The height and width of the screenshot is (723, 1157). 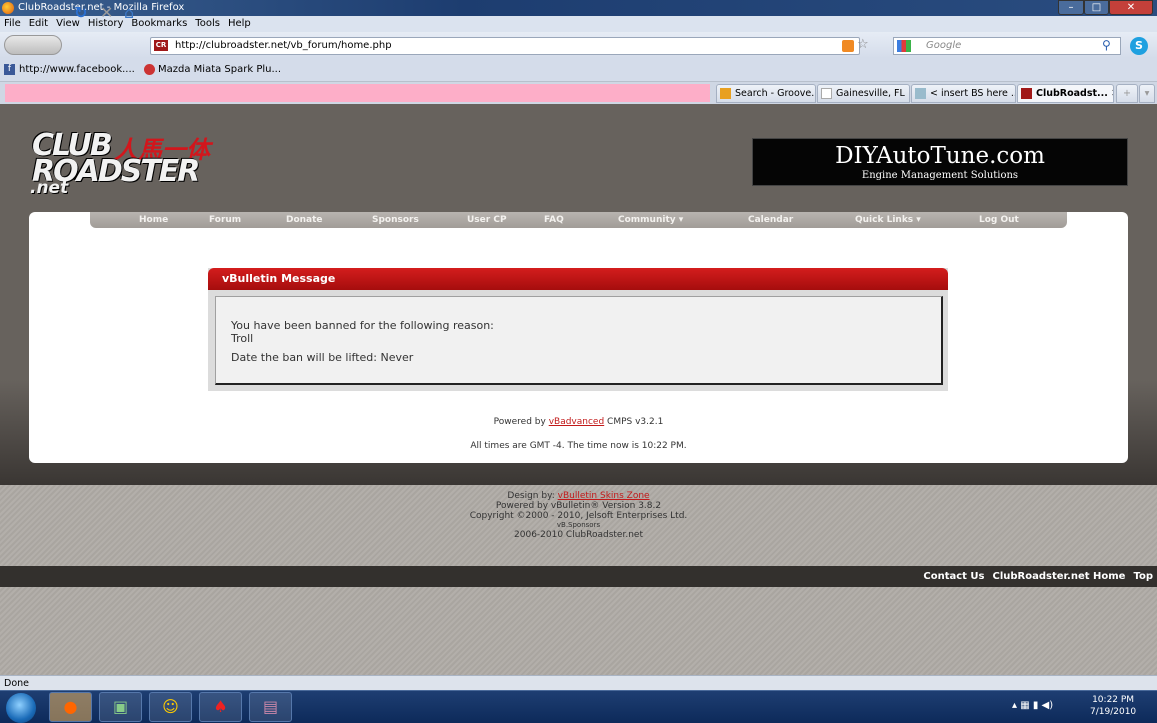 What do you see at coordinates (1026, 93) in the screenshot?
I see `cr-icon` at bounding box center [1026, 93].